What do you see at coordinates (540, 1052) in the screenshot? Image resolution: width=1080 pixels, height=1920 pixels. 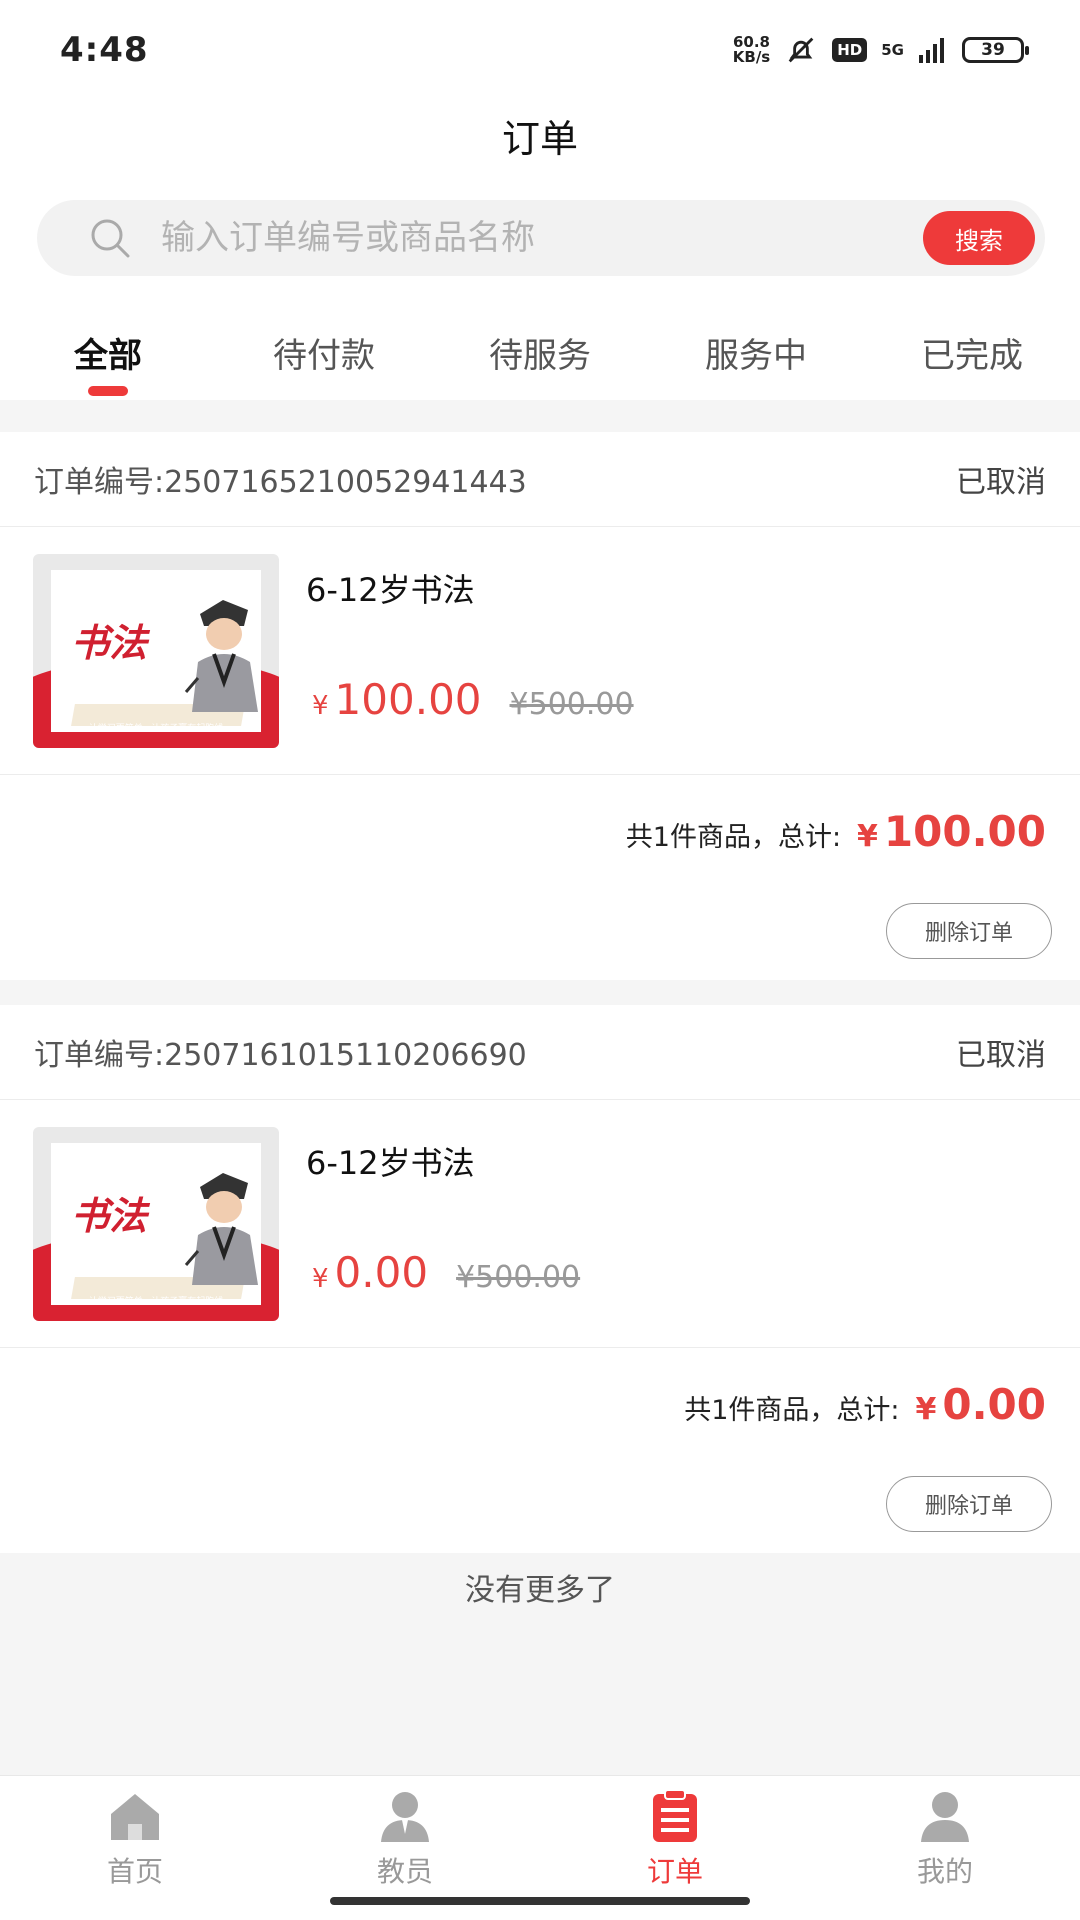 I see `order-header: 订单编号:2507161015110206690 已取消` at bounding box center [540, 1052].